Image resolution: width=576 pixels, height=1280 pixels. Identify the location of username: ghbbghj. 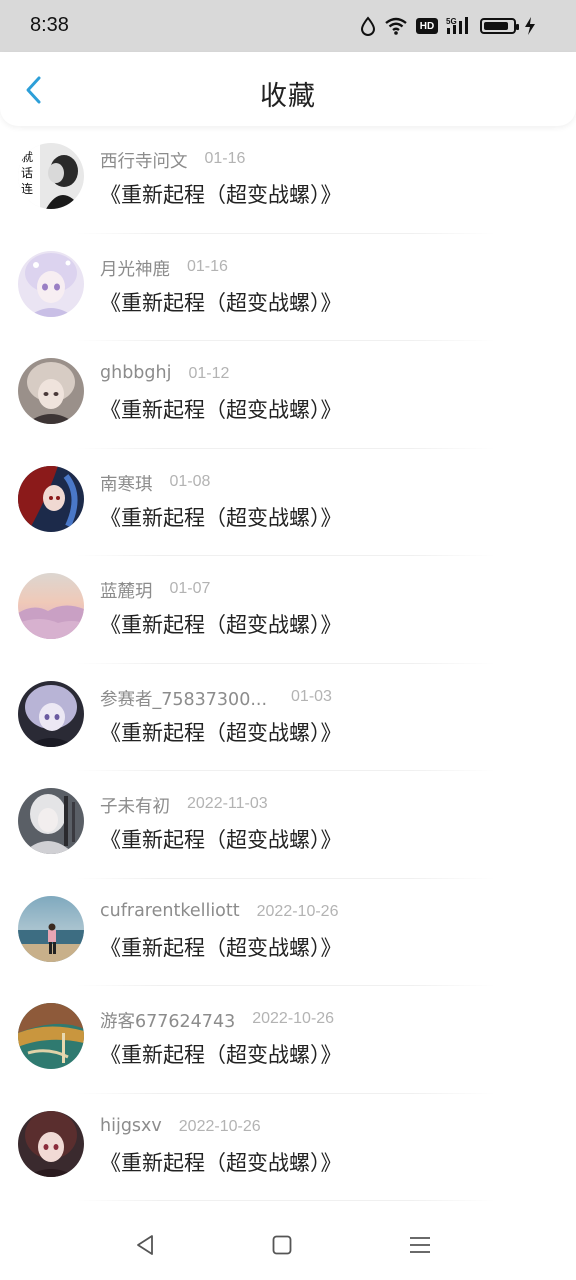
(135, 373).